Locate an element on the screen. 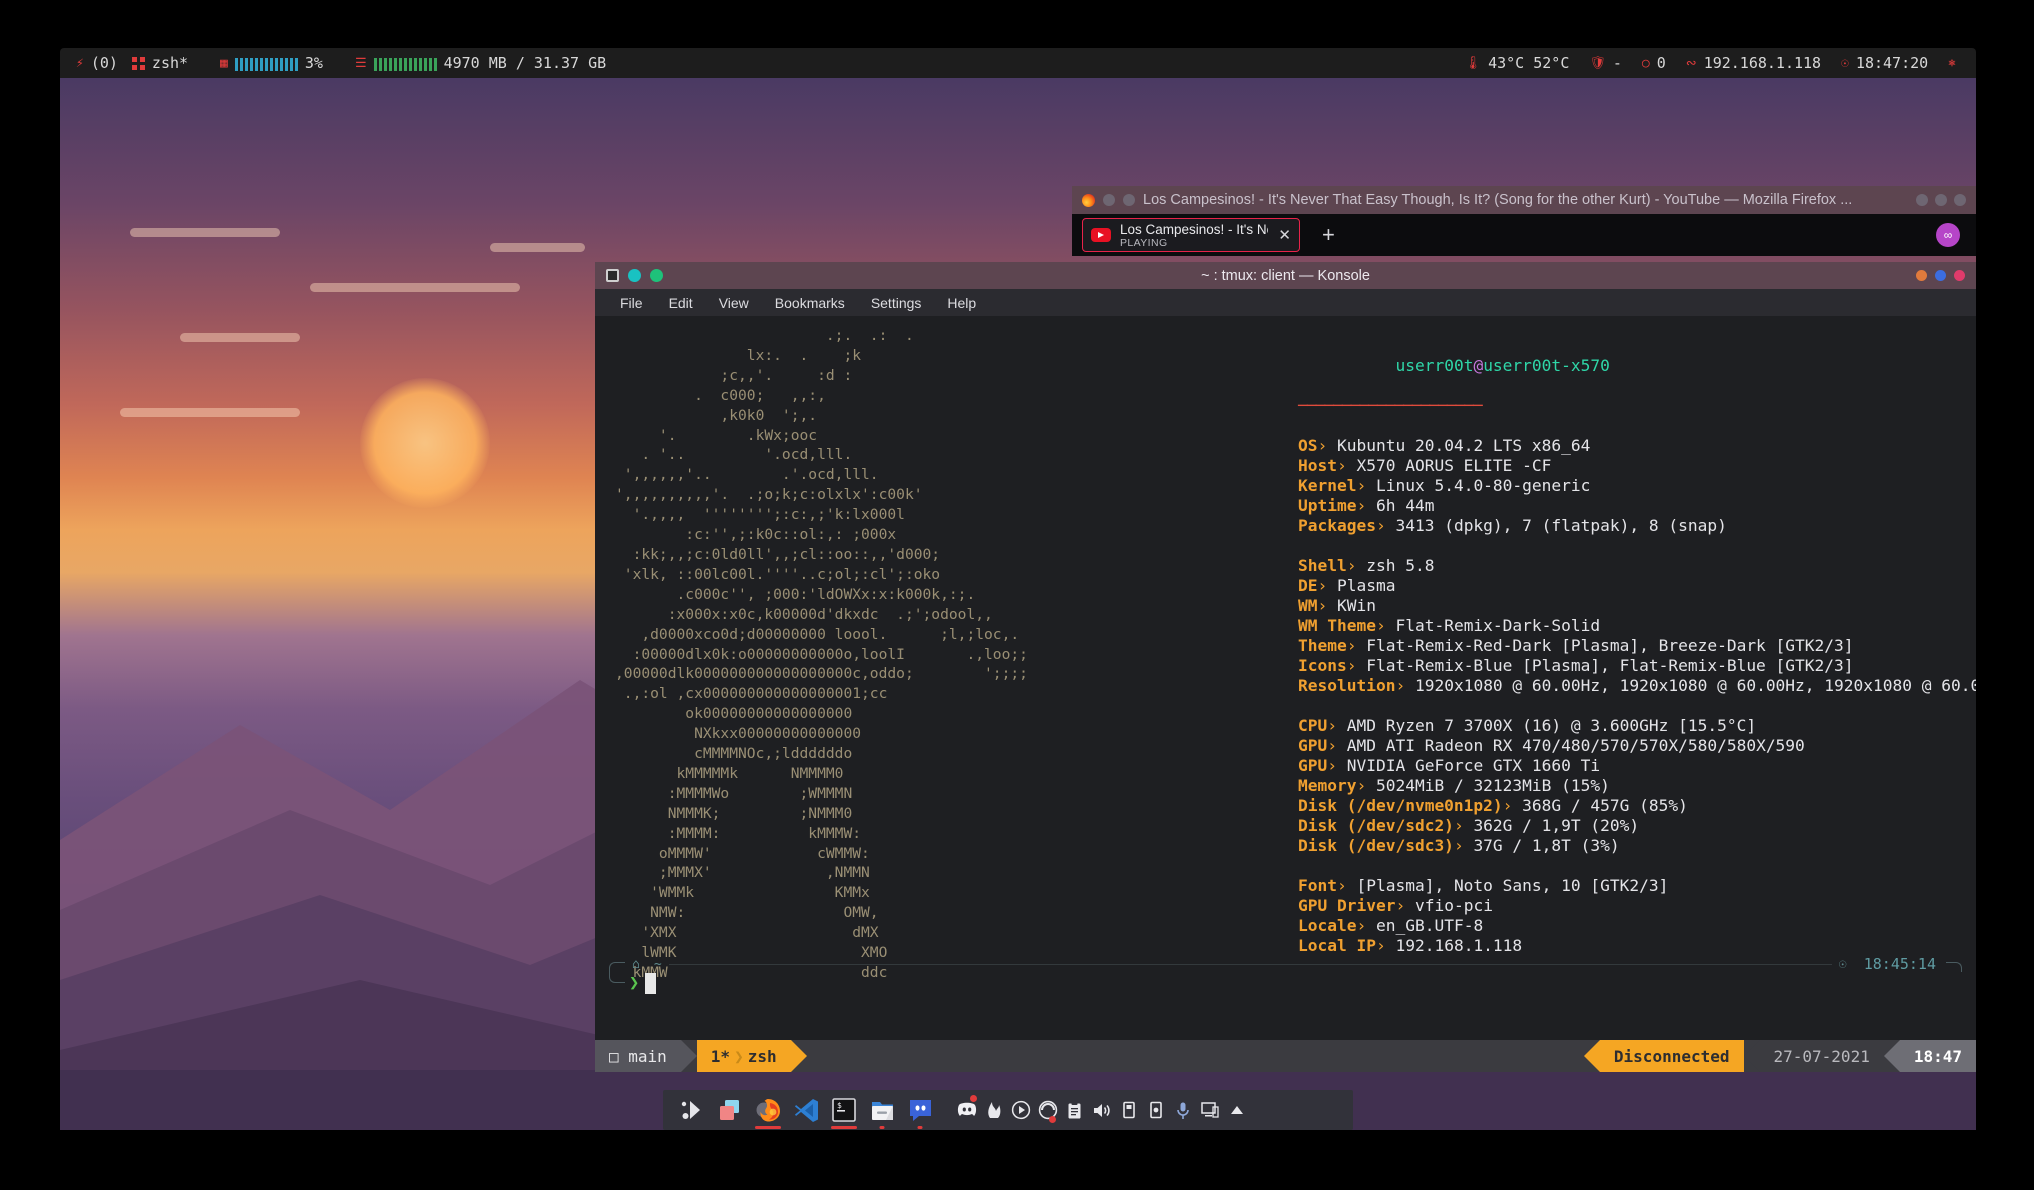  volume-tray-icon is located at coordinates (1101, 1110).